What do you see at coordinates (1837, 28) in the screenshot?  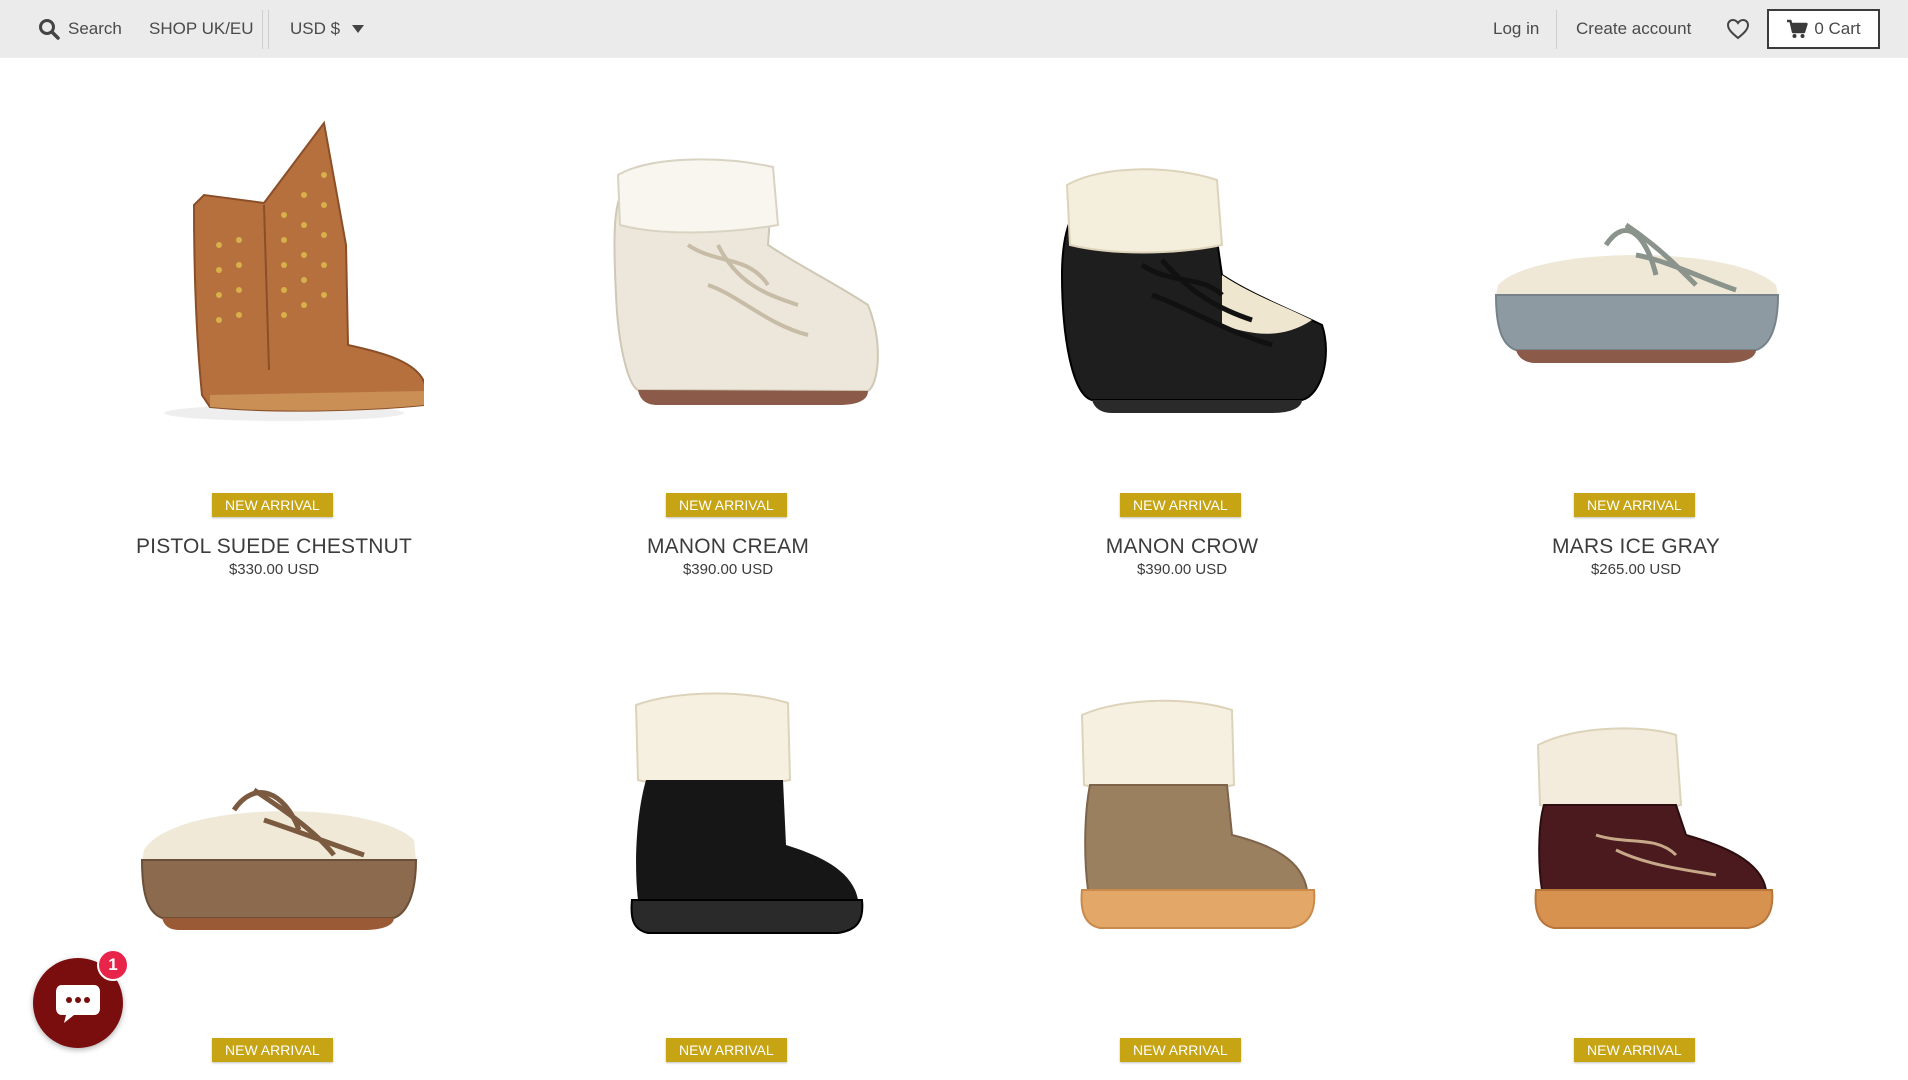 I see `cart-label: 0 Cart` at bounding box center [1837, 28].